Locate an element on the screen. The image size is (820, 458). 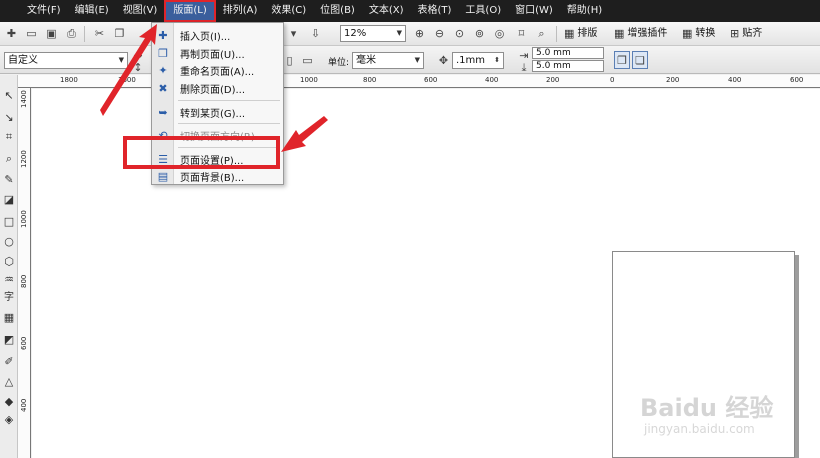
baidu-watermark: Baidu 经验 jingyan.baidu.com is located at coordinates (720, 418).